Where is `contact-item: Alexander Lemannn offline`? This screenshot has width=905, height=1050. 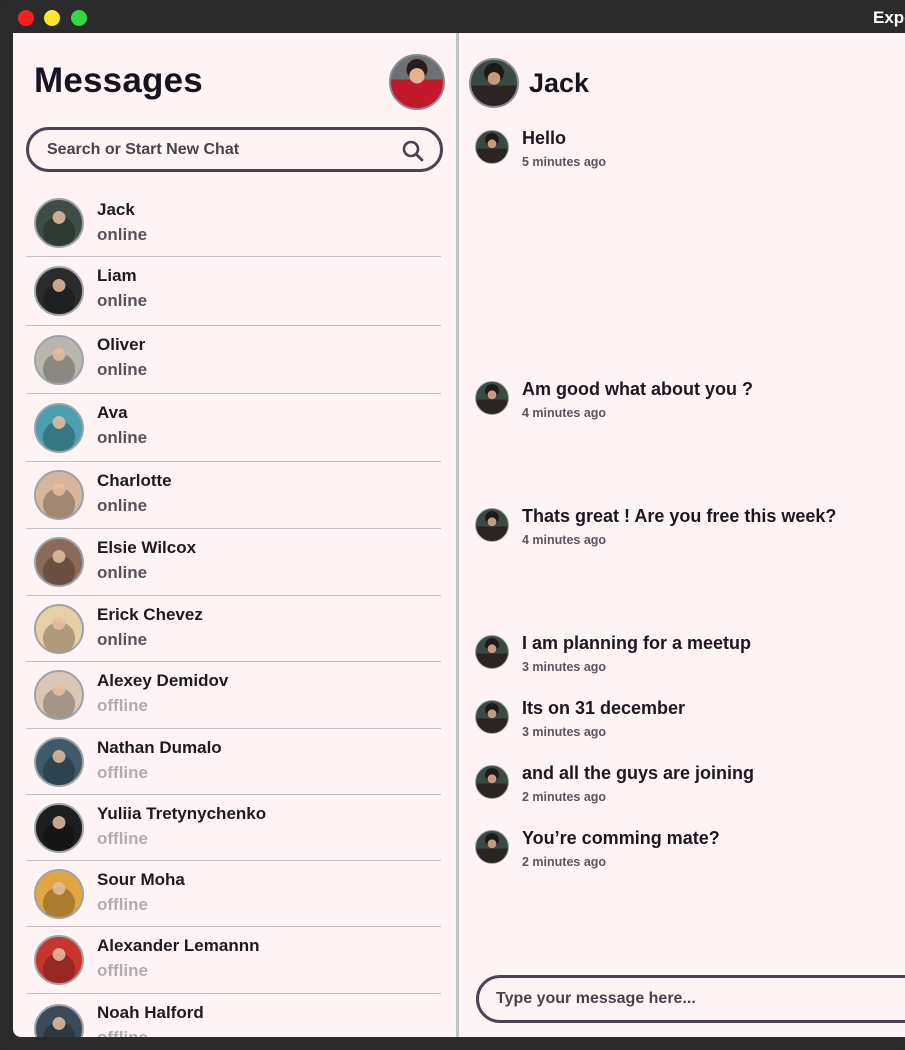 contact-item: Alexander Lemannn offline is located at coordinates (233, 960).